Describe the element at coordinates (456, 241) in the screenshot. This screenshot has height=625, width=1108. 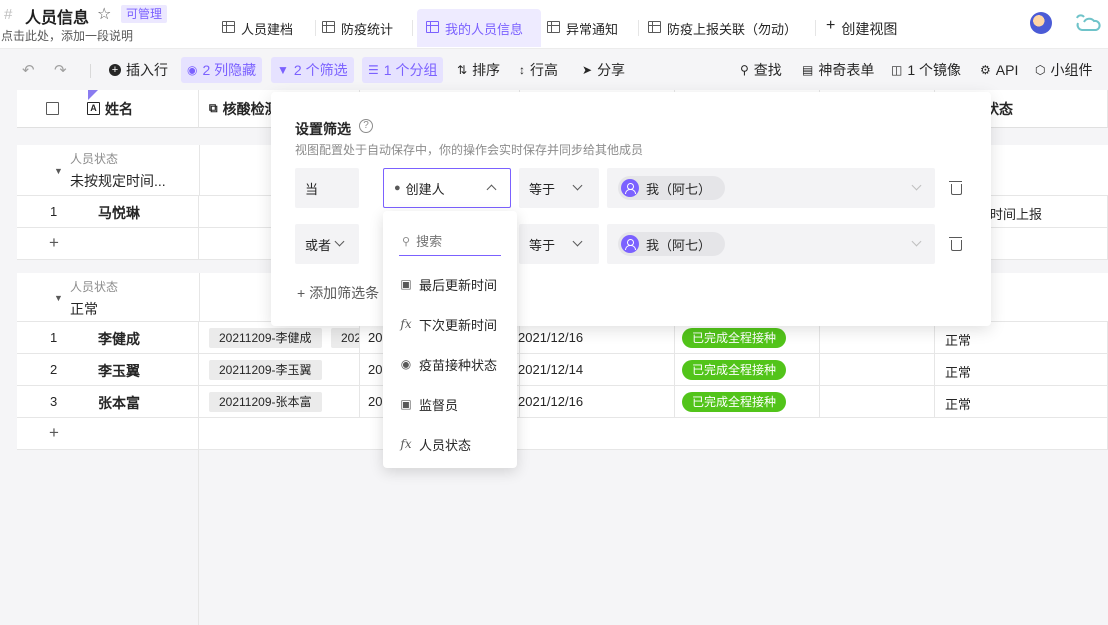
I see `field-search-input` at that location.